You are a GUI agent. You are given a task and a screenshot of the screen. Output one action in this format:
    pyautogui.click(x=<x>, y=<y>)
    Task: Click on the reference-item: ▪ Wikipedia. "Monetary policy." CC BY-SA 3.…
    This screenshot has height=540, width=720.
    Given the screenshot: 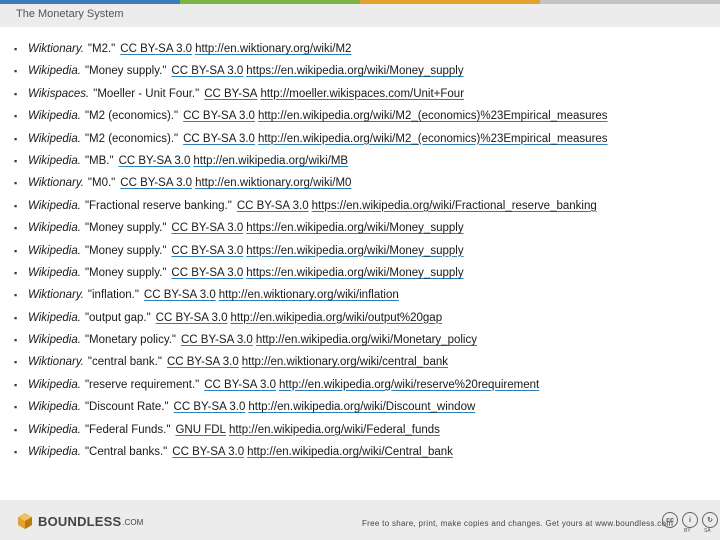 What is the action you would take?
    pyautogui.click(x=364, y=340)
    